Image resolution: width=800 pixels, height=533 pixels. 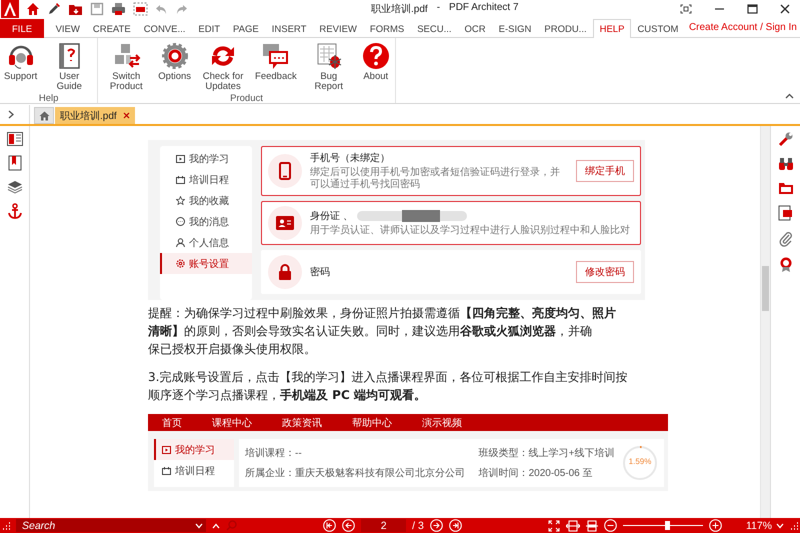 What do you see at coordinates (442, 423) in the screenshot?
I see `nav-link: 演示视频` at bounding box center [442, 423].